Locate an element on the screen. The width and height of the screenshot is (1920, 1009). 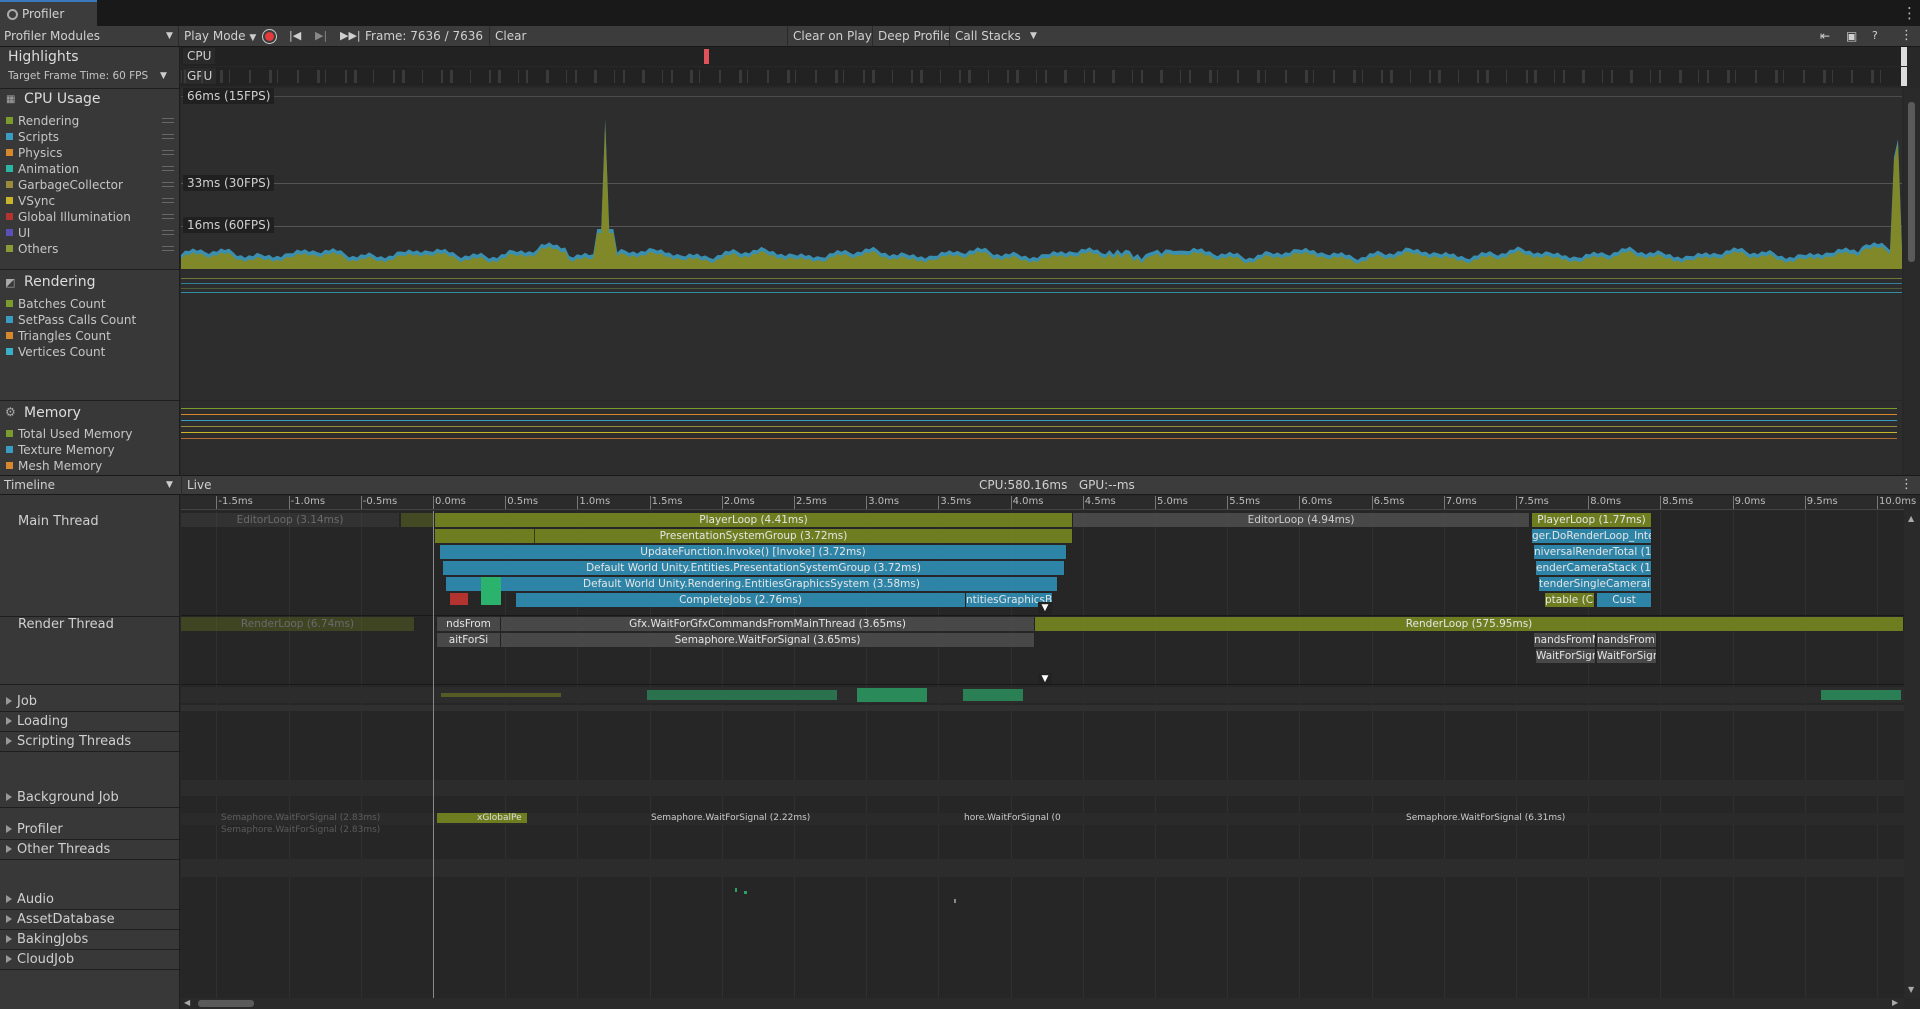
legend-item-triangles-count: Triangles Count is located at coordinates (92, 336).